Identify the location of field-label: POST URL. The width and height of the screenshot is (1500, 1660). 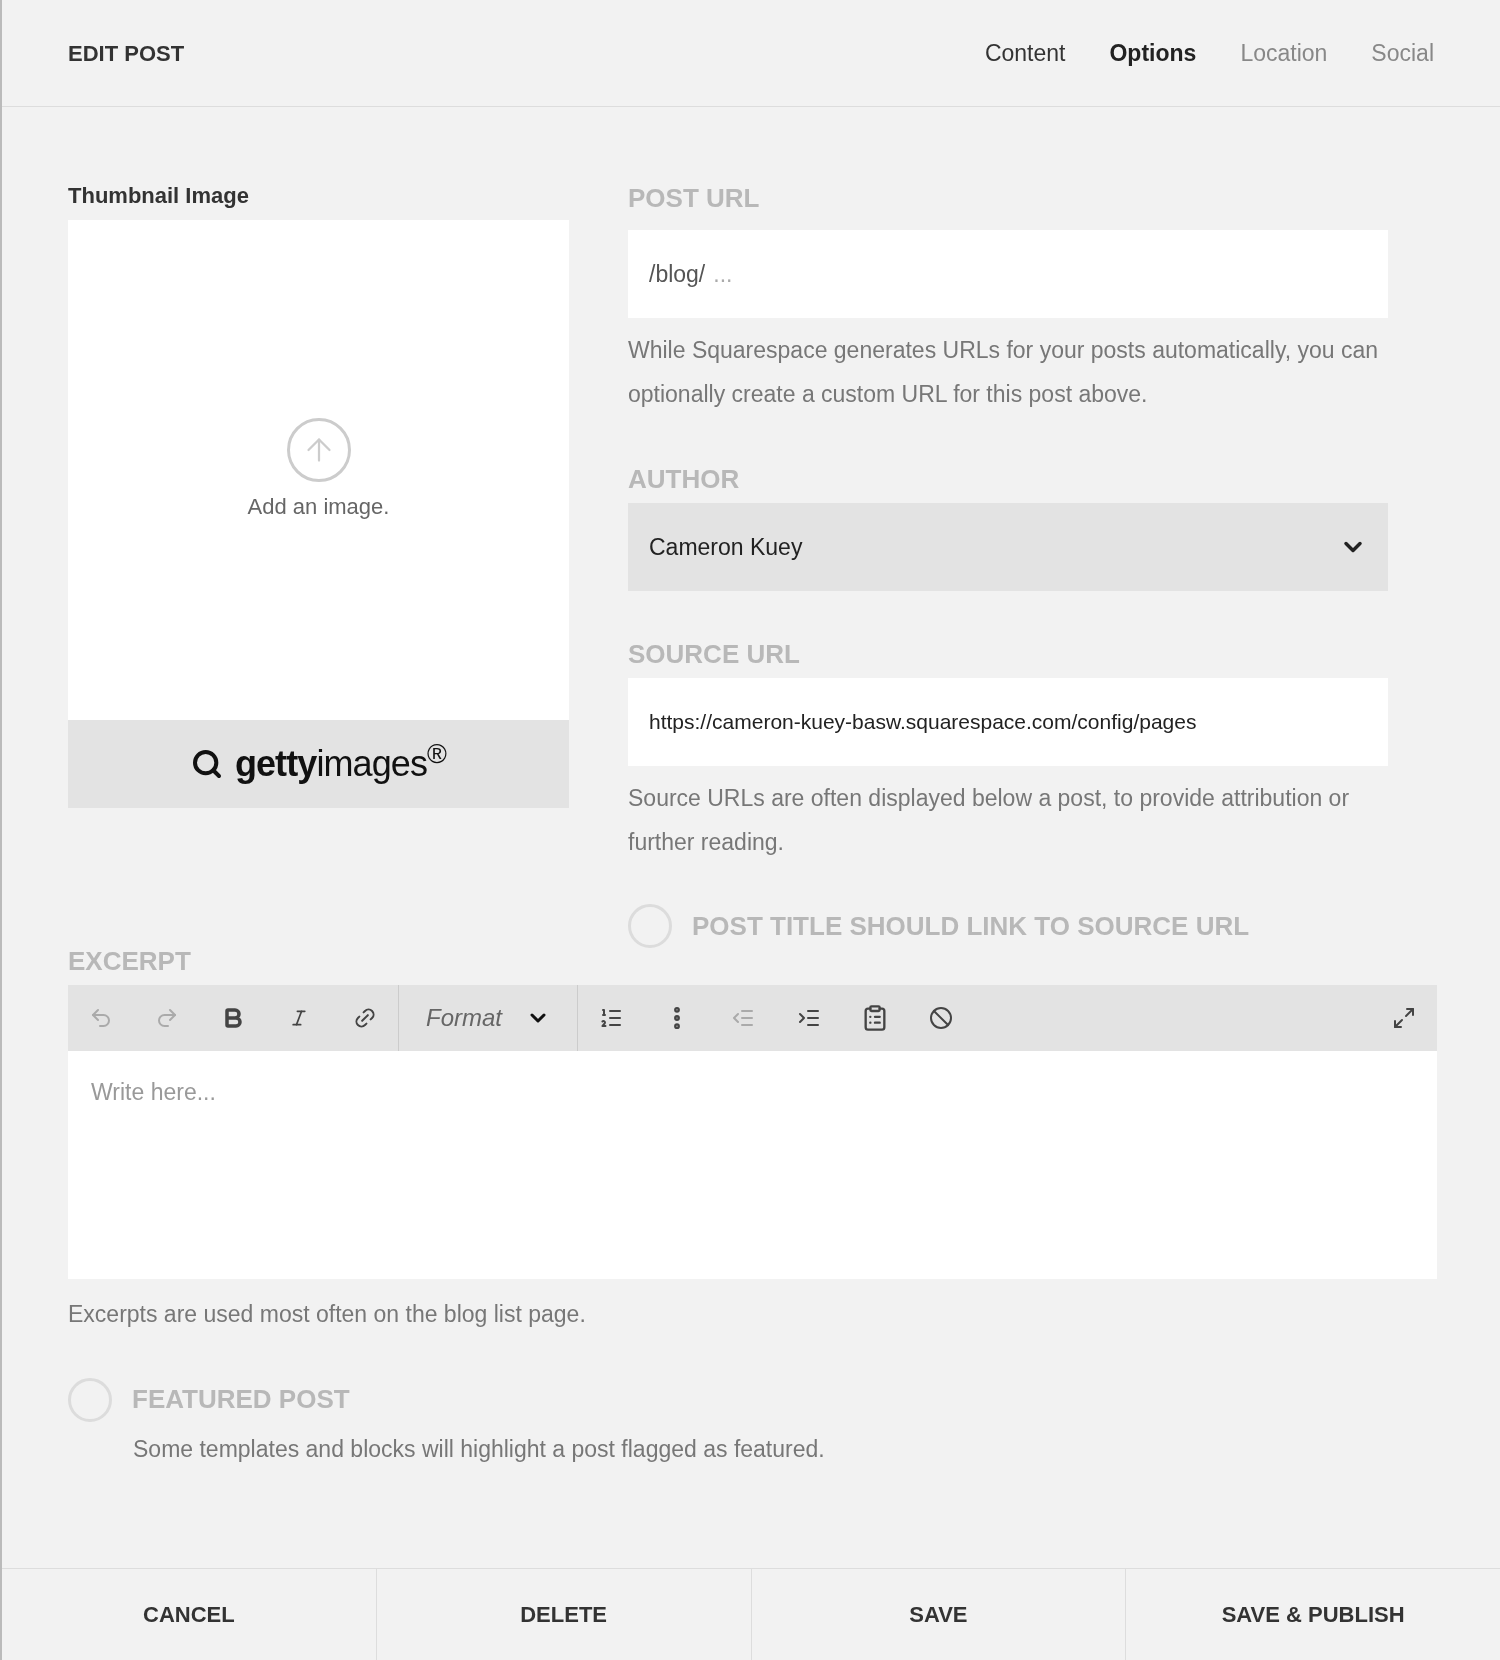
(694, 198).